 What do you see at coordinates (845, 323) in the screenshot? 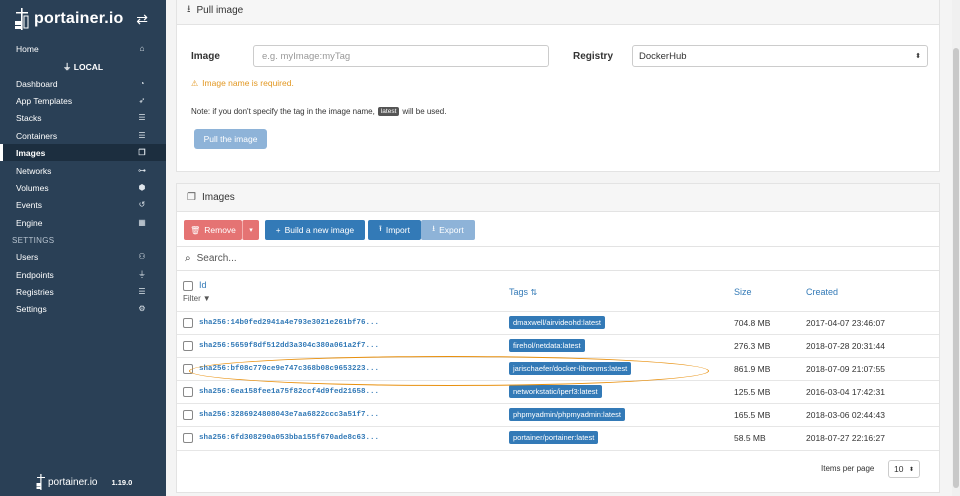
I see `image-created: 2017-04-07 23:46:07` at bounding box center [845, 323].